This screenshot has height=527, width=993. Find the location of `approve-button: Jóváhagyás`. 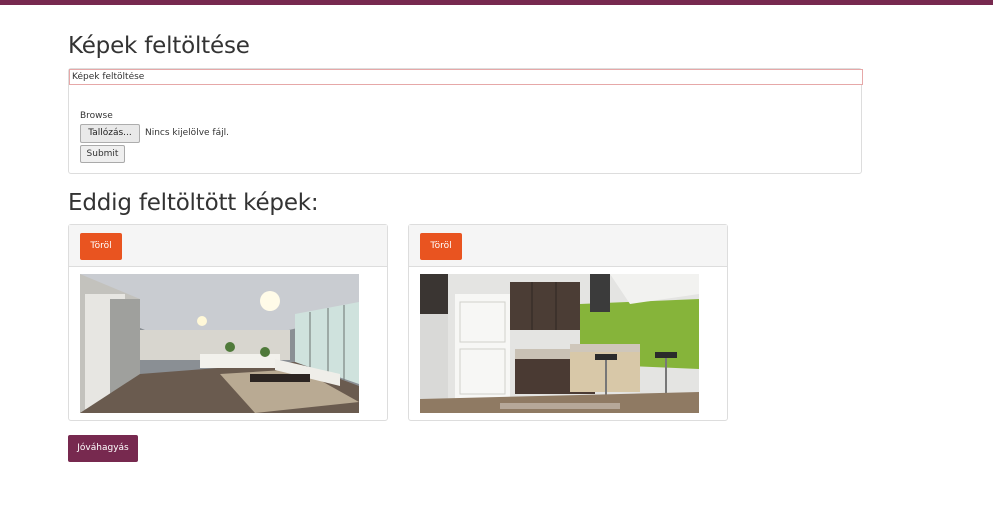

approve-button: Jóváhagyás is located at coordinates (103, 448).